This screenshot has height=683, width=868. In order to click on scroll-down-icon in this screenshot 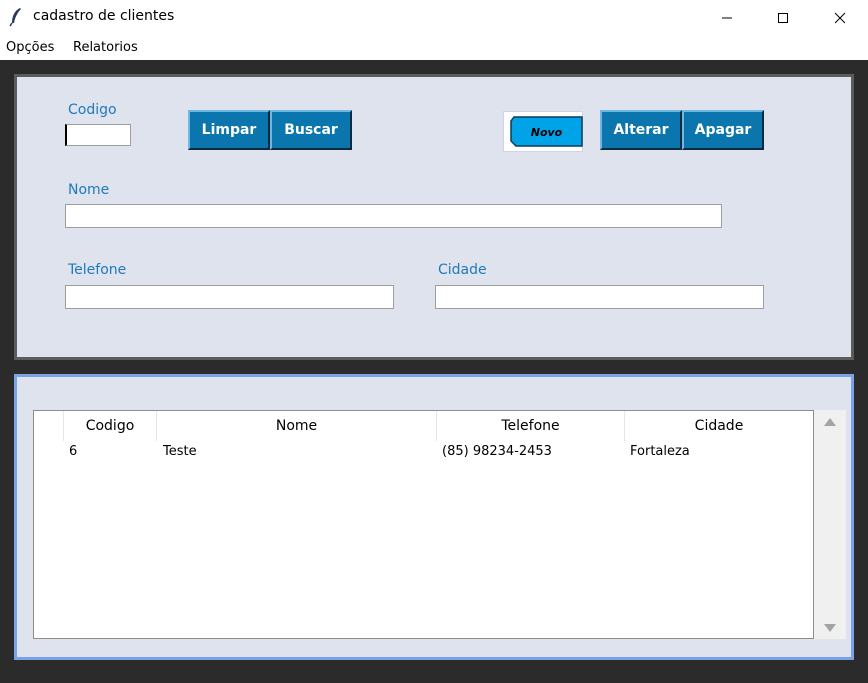, I will do `click(830, 628)`.